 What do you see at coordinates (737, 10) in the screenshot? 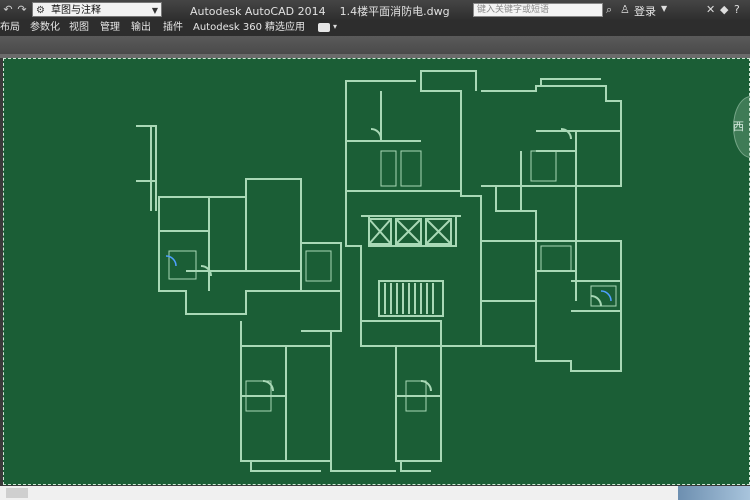
I see `help-icon: ?` at bounding box center [737, 10].